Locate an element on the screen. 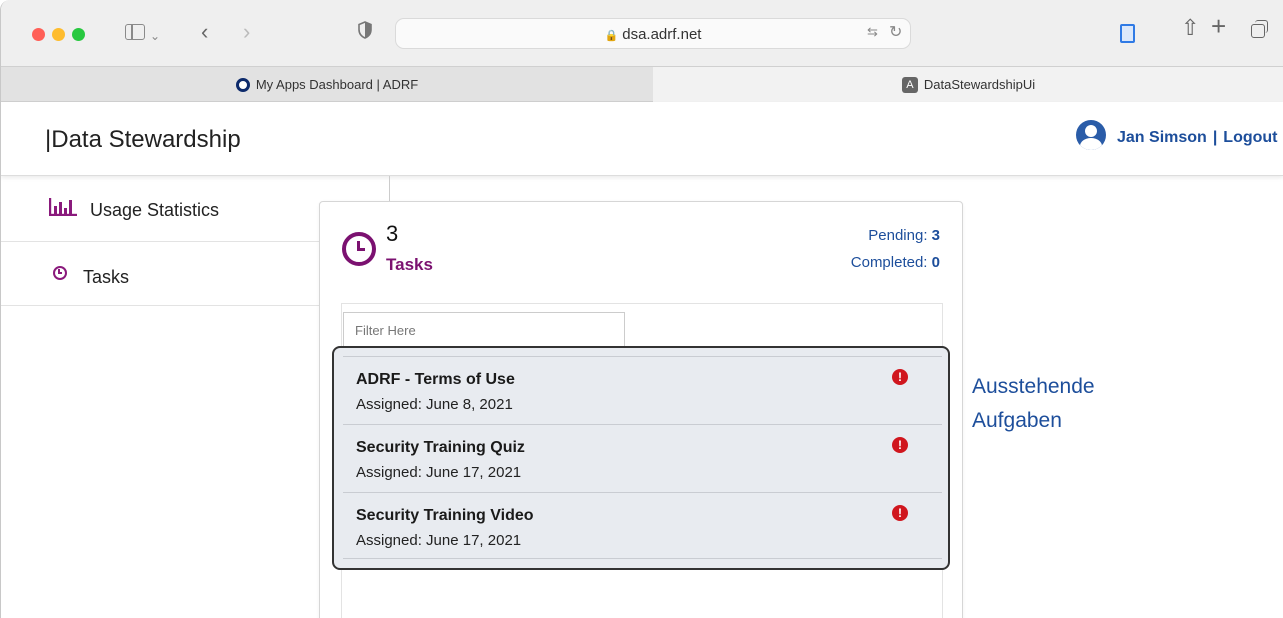  annotation-label: Ausstehende Aufgaben is located at coordinates (1033, 404).